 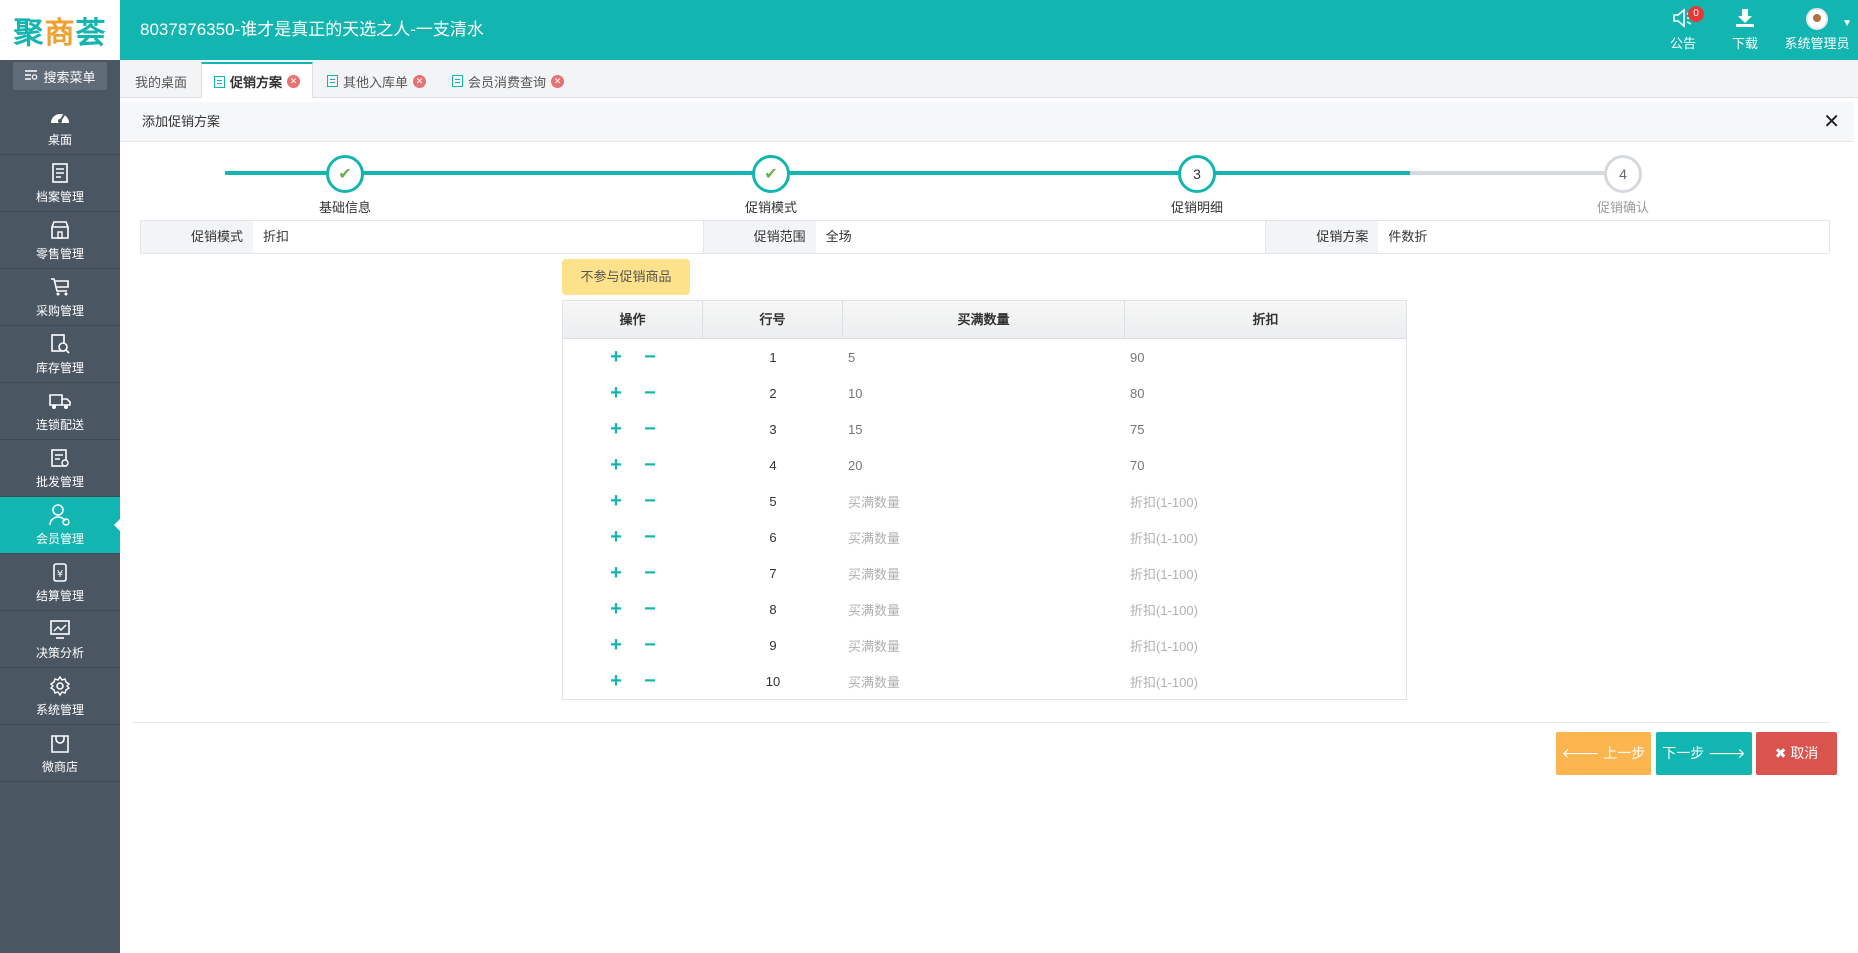 I want to click on panel-title: 添加促销方案, so click(x=181, y=121).